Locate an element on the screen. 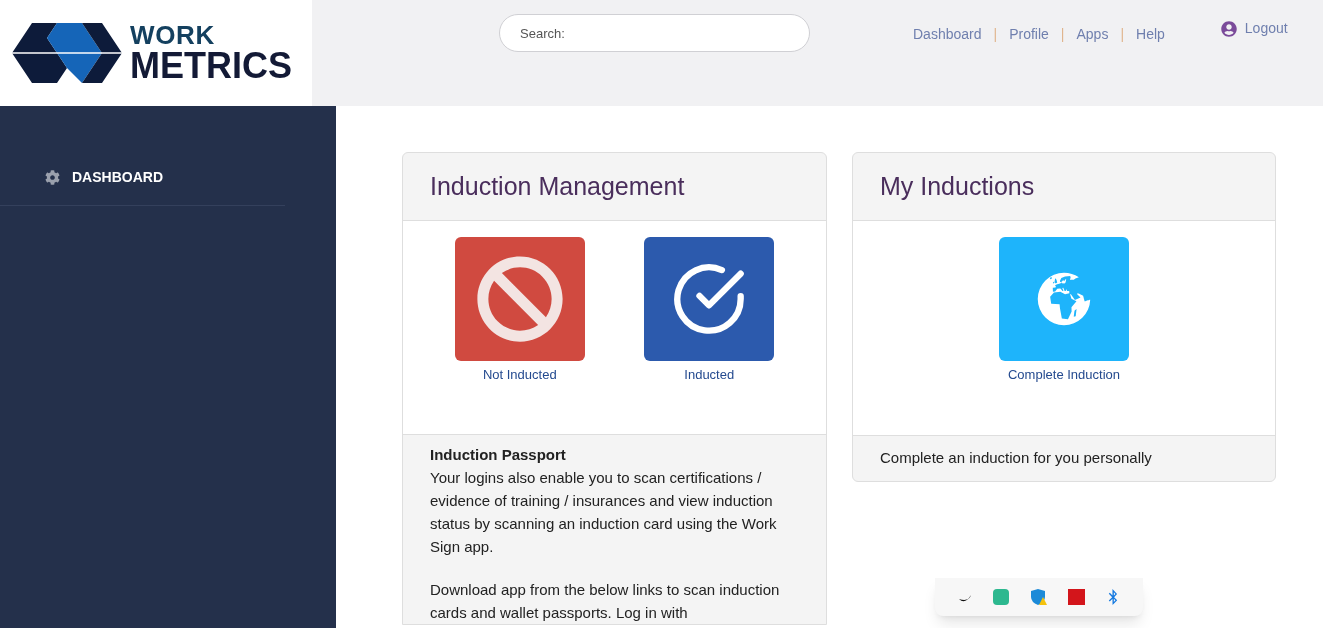 The image size is (1323, 628). section-heading: Induction Passport is located at coordinates (498, 455).